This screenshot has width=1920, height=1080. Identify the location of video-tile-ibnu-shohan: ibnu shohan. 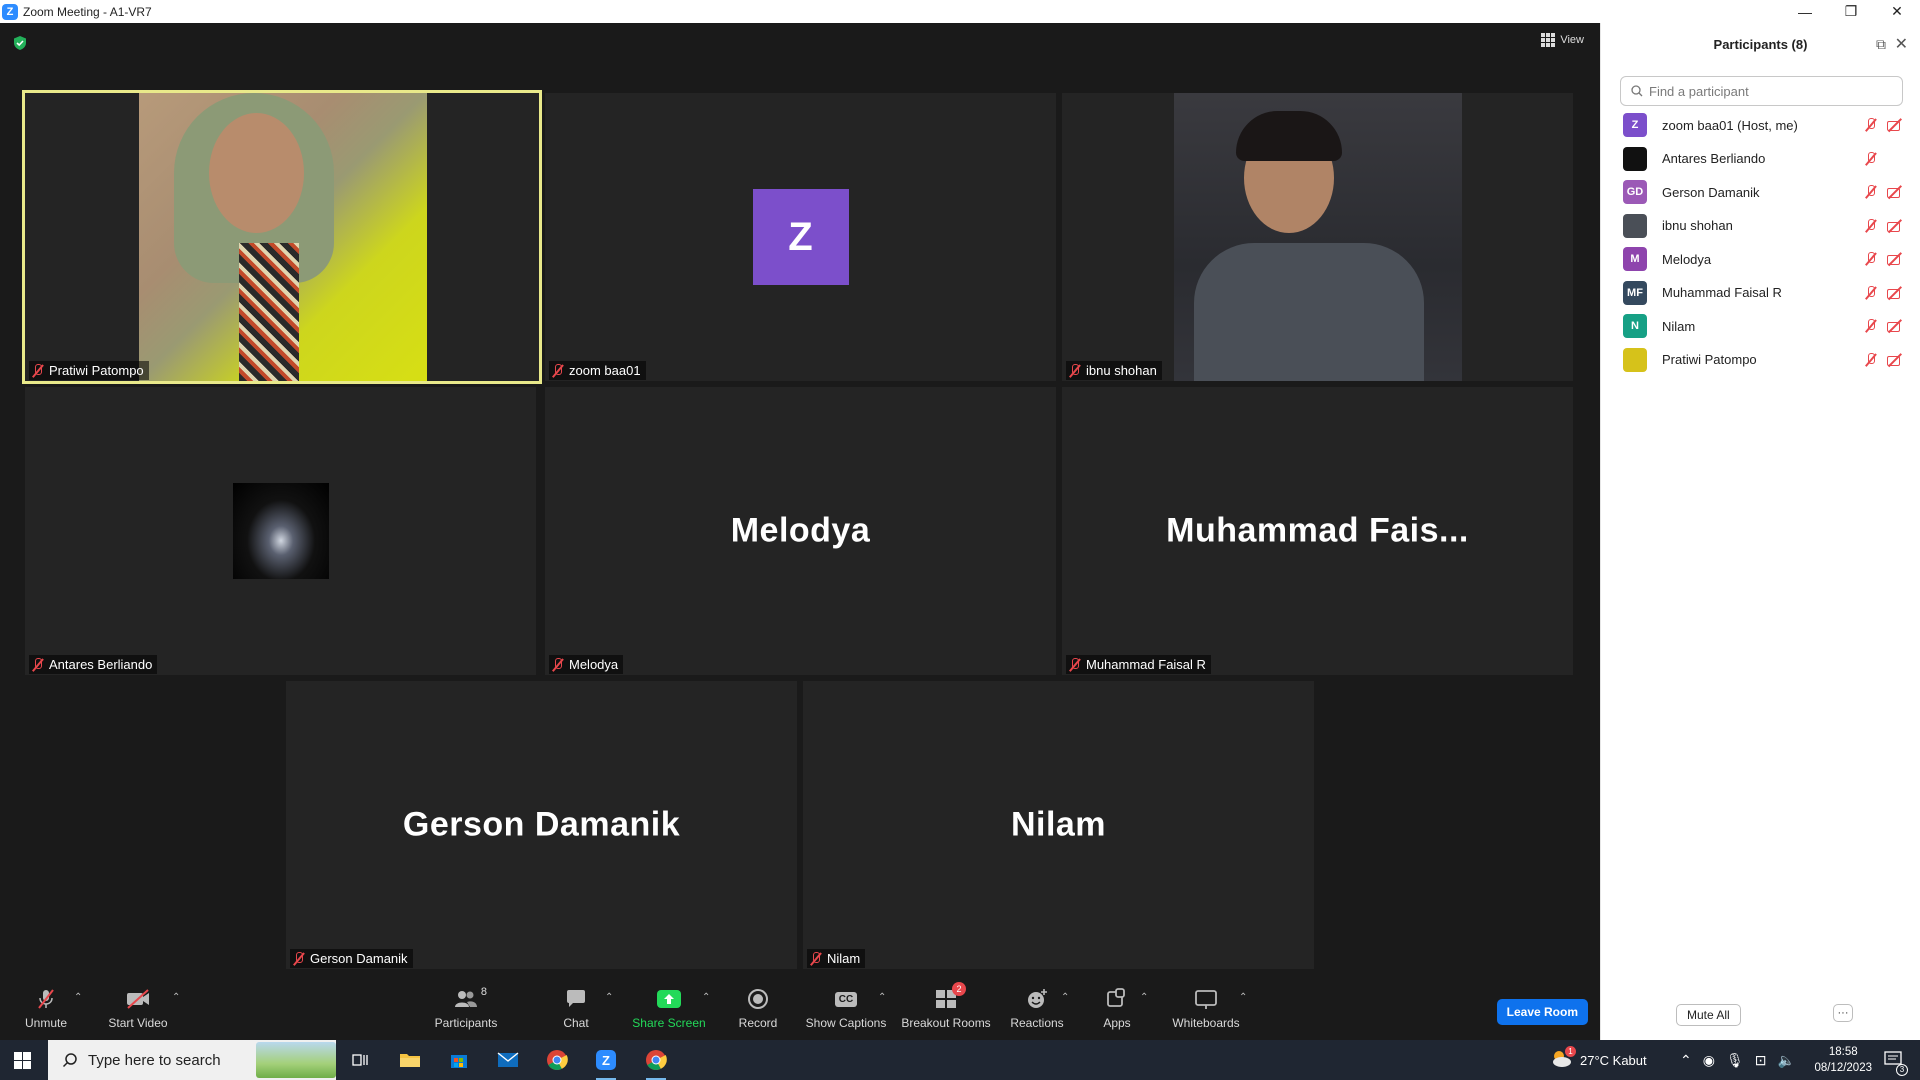
(1317, 237).